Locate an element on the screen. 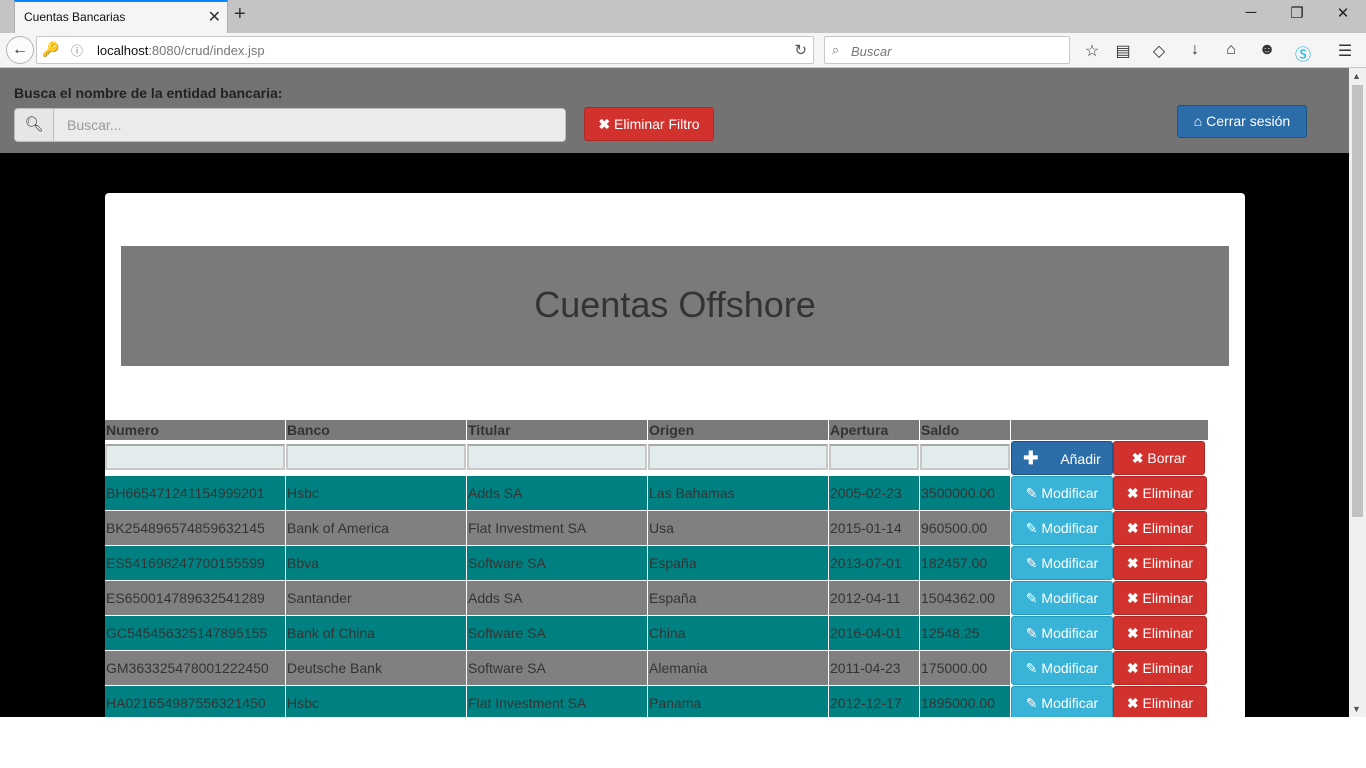 The height and width of the screenshot is (768, 1366). table-cell: China is located at coordinates (738, 633).